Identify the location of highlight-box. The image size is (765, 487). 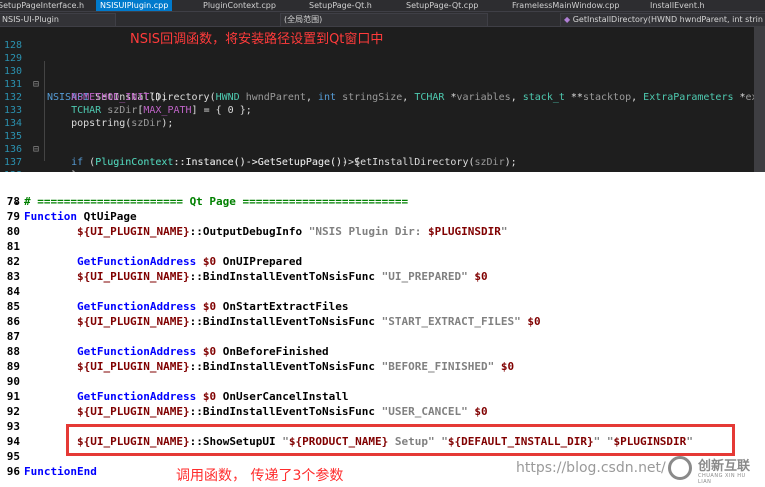
(400, 440).